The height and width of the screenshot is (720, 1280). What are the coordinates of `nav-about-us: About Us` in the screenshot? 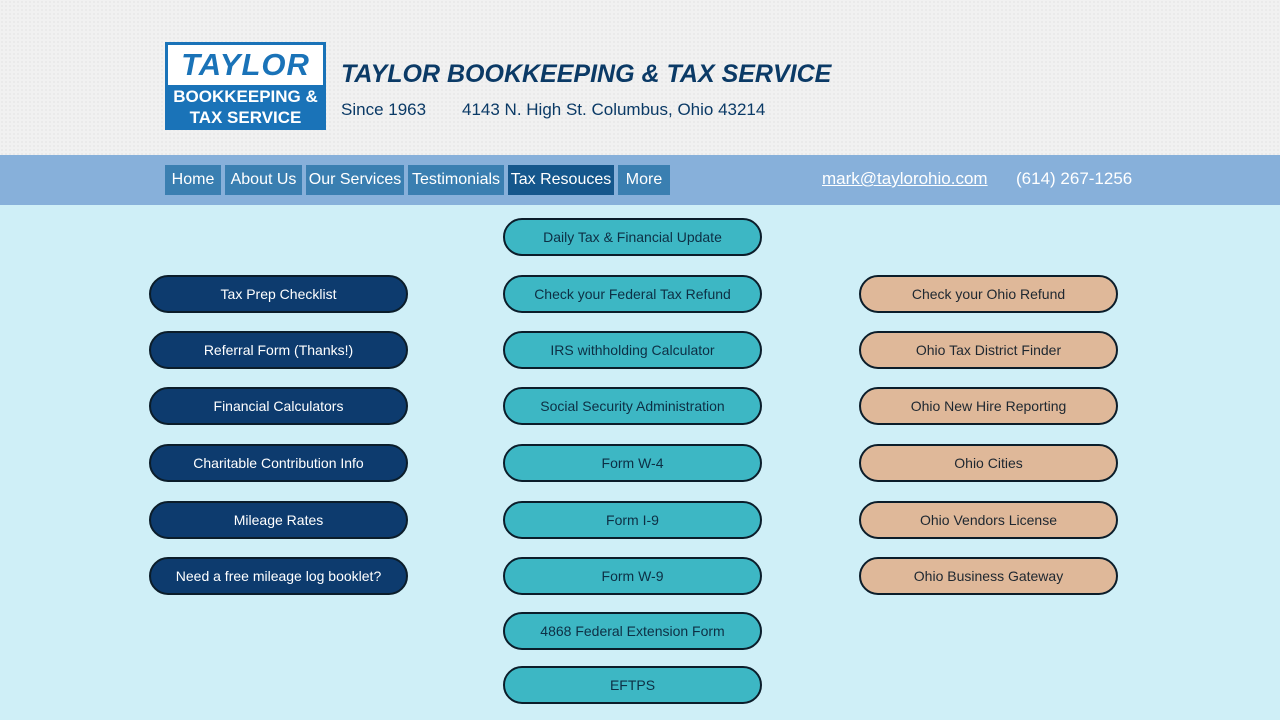 It's located at (263, 180).